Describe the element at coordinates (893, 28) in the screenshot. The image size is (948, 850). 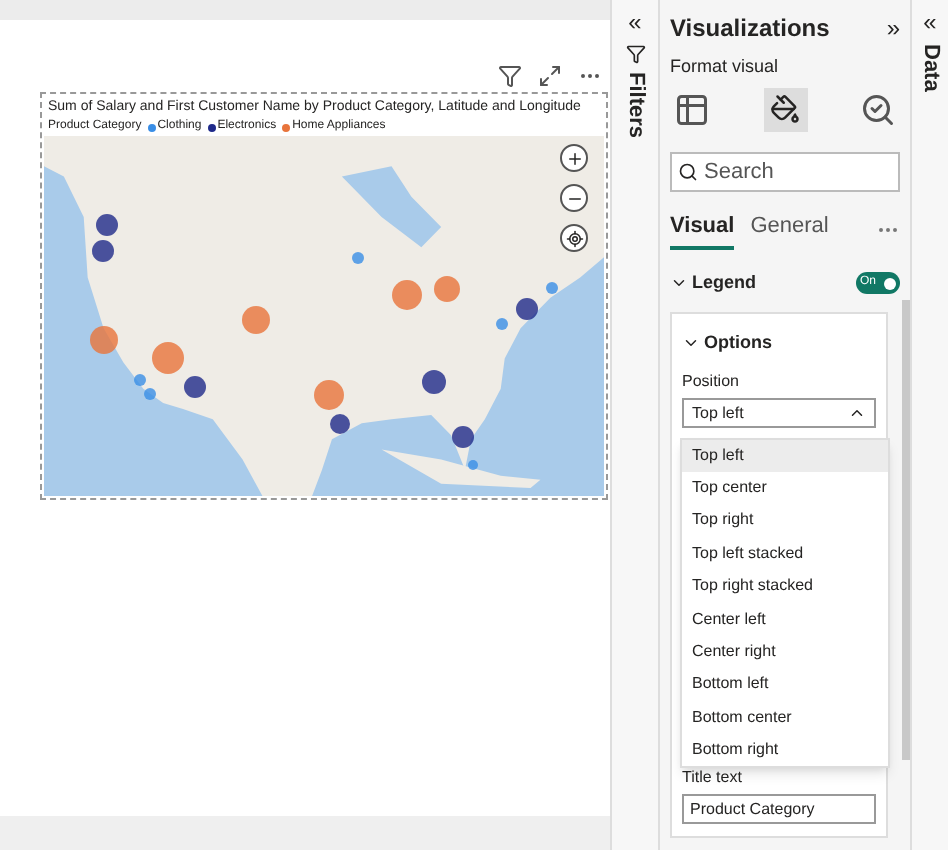
I see `expand-button: »` at that location.